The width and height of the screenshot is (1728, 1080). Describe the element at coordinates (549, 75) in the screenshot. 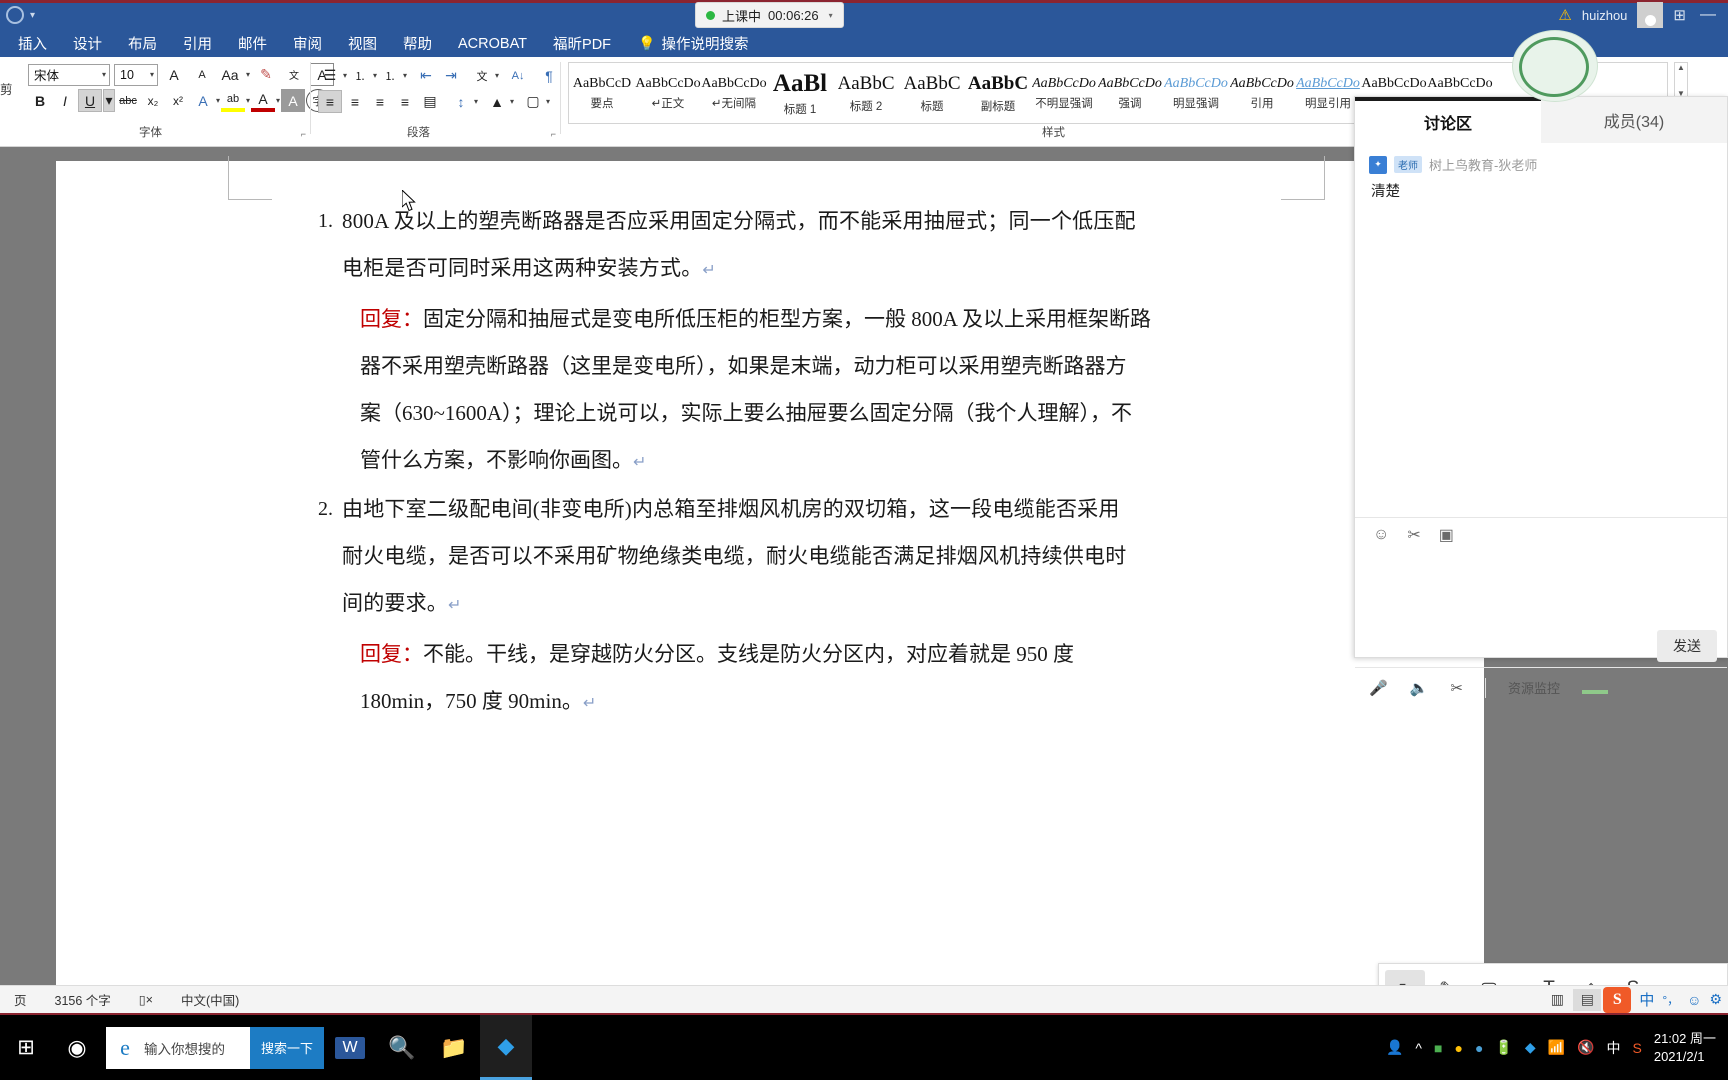

I see `show-formatting-marks-button: ¶` at that location.